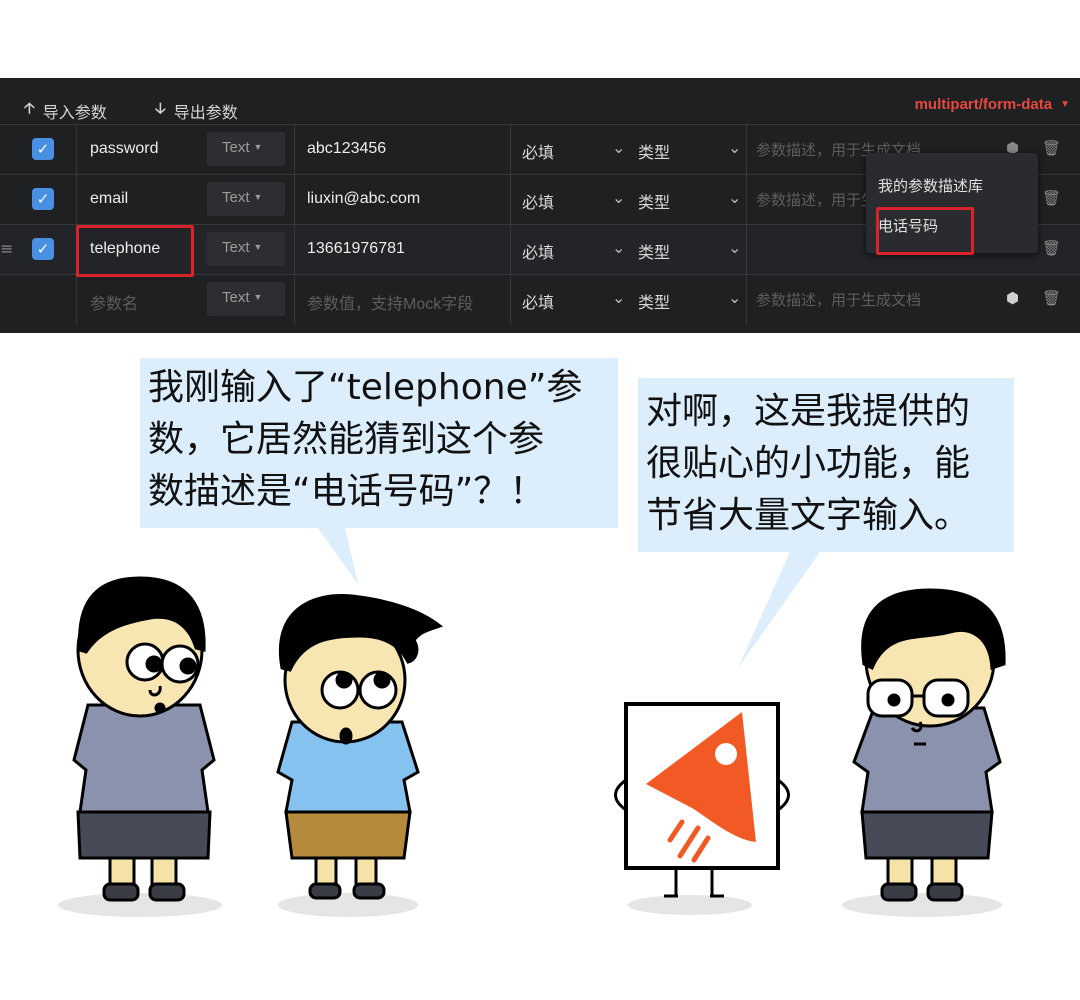 This screenshot has height=1000, width=1080. Describe the element at coordinates (808, 463) in the screenshot. I see `bubble-line: 很贴心的小功能，能` at that location.